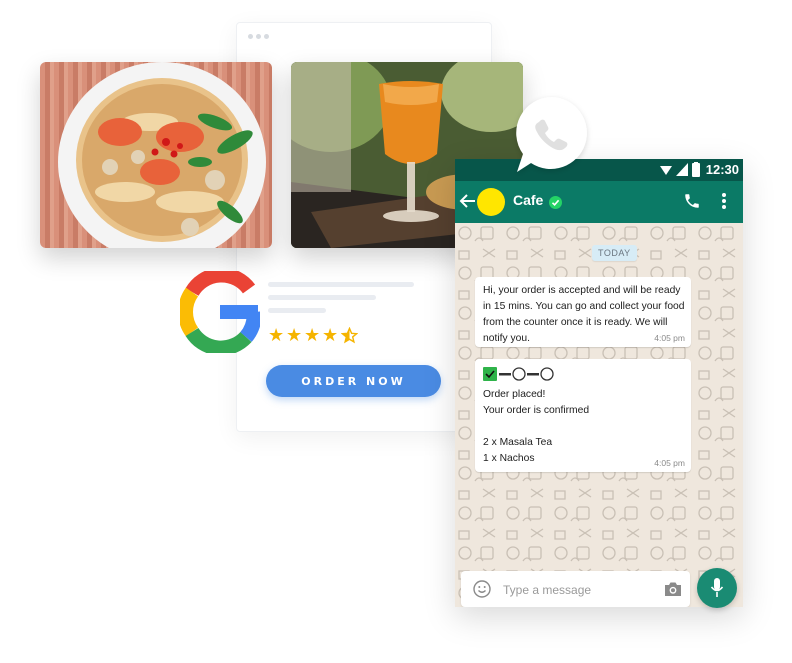 This screenshot has height=663, width=792. I want to click on call-icon, so click(692, 201).